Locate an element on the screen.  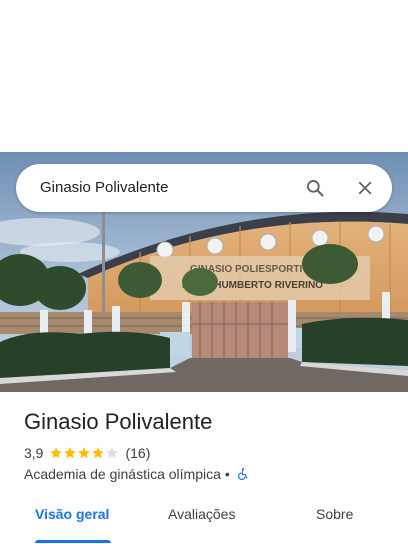
star-rating is located at coordinates (84, 453).